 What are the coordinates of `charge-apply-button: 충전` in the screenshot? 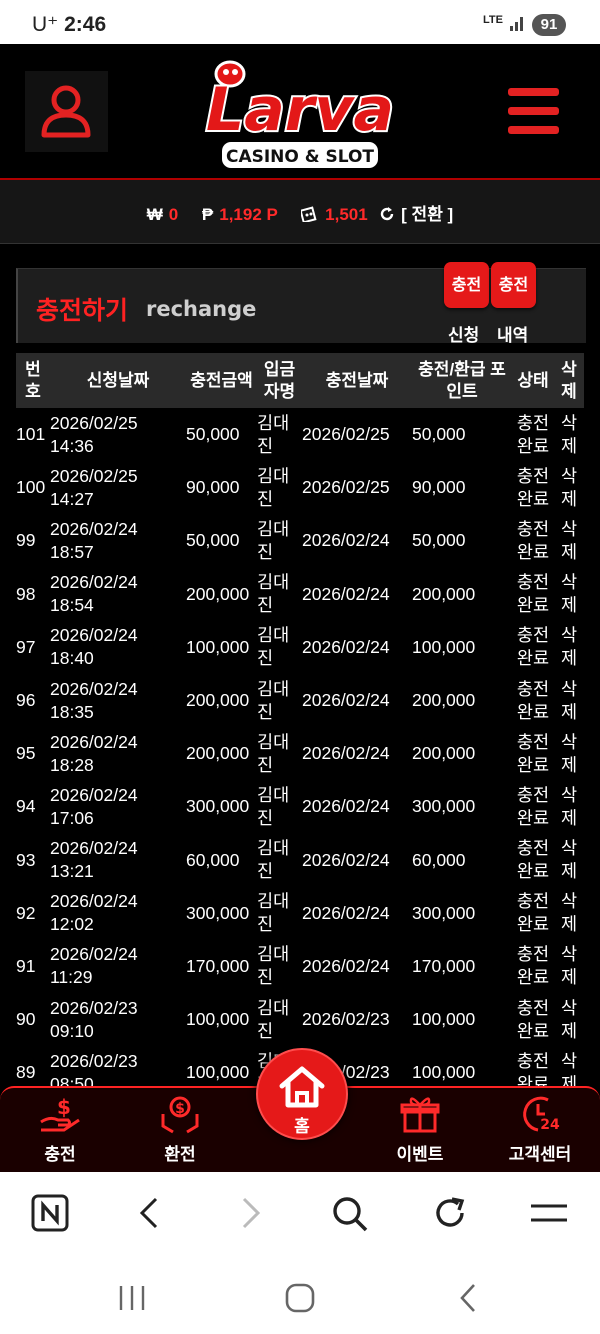 It's located at (466, 285).